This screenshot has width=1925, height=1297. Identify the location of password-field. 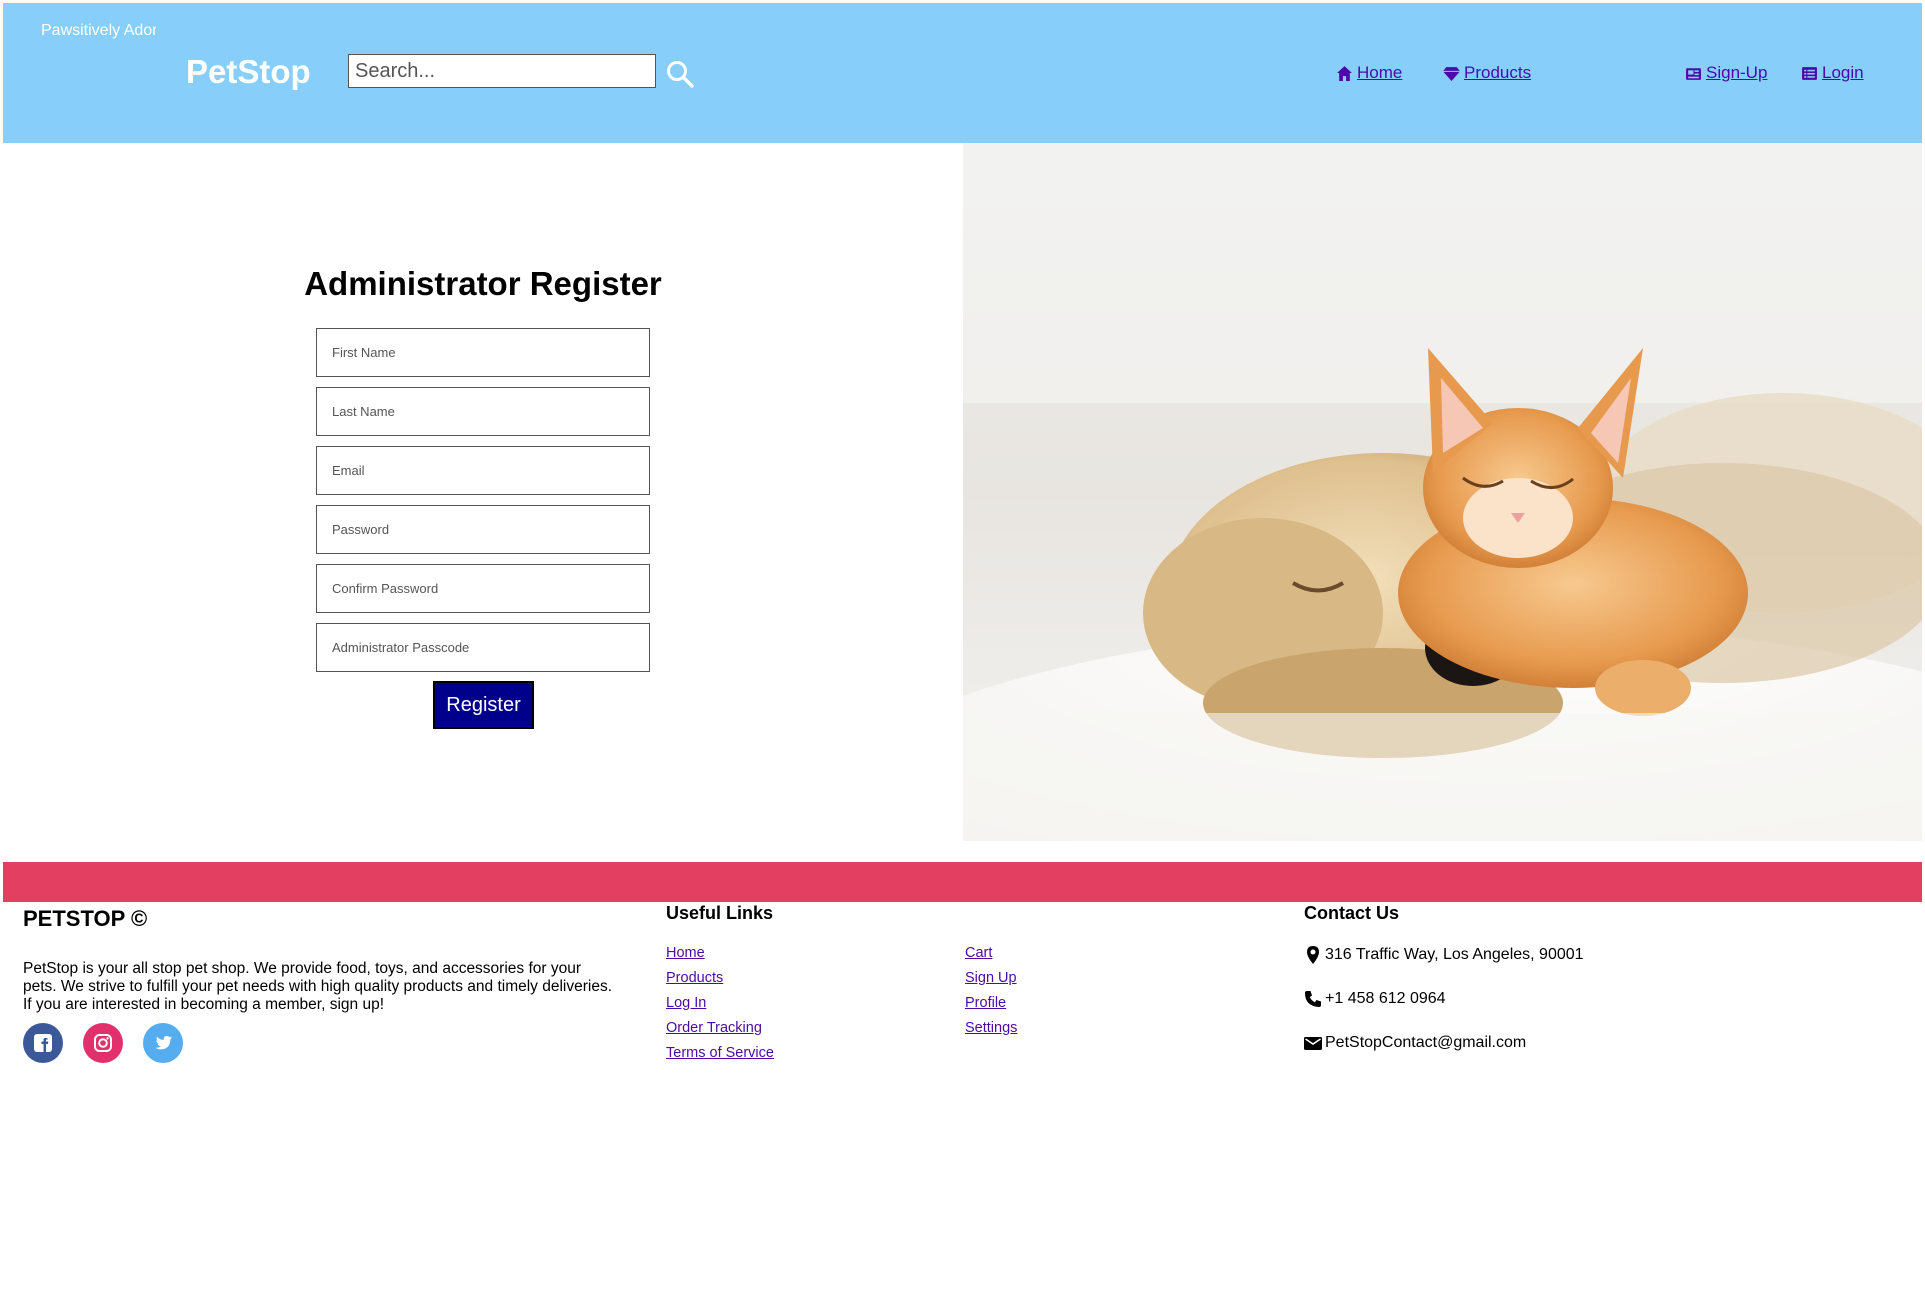
(483, 529).